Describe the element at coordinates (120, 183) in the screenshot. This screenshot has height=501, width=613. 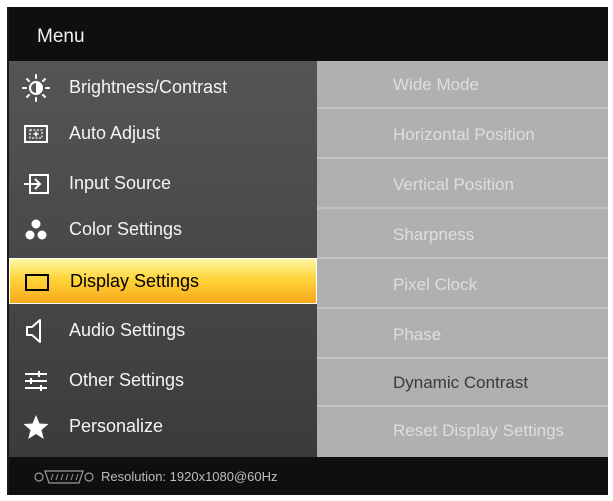
I see `menu-item-label: Input Source` at that location.